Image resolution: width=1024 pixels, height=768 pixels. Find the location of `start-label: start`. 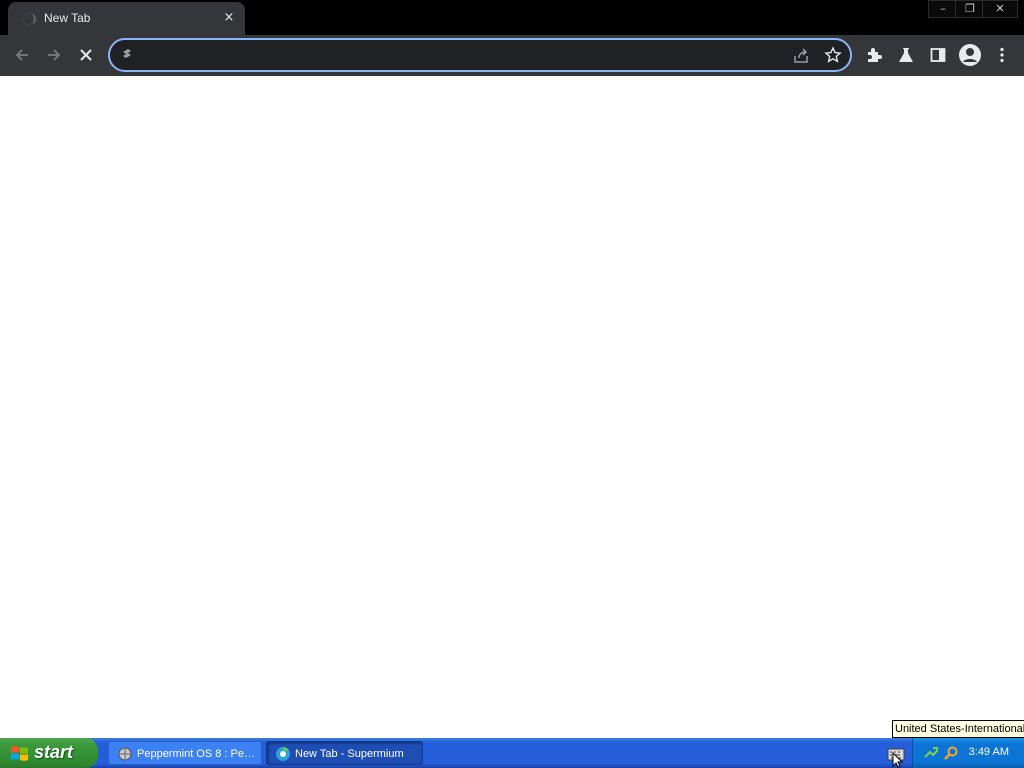

start-label: start is located at coordinates (54, 752).